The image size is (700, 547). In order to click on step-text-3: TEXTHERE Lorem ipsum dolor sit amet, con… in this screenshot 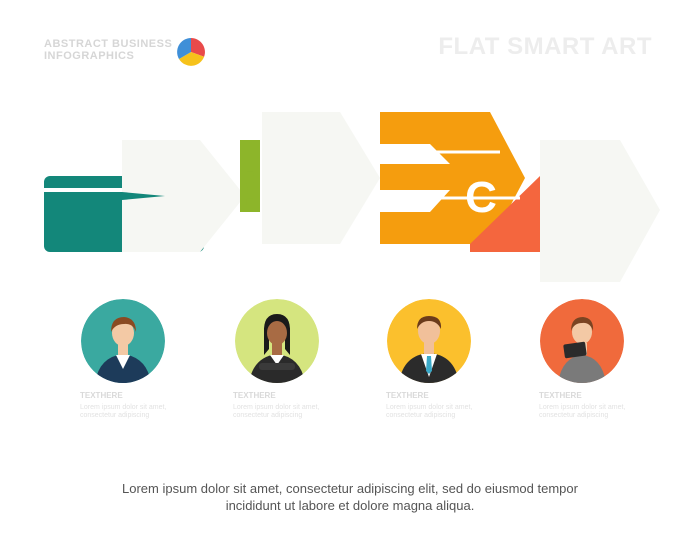, I will do `click(433, 406)`.